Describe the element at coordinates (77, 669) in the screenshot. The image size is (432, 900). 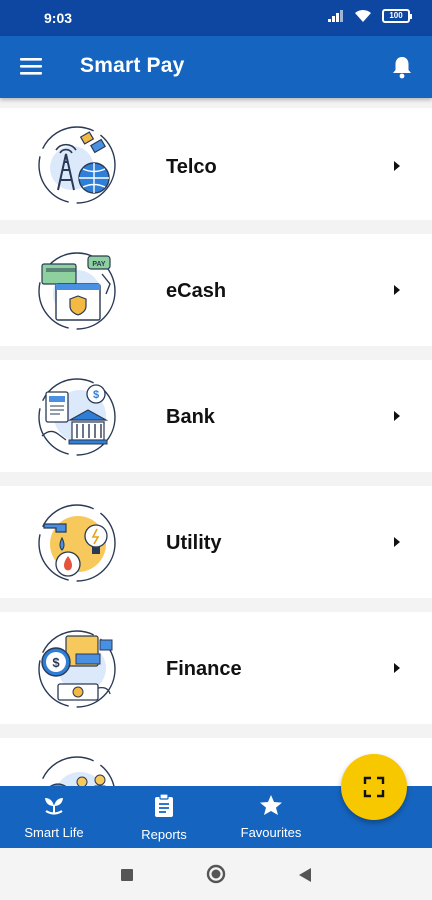
I see `finance-money-icon: $` at that location.